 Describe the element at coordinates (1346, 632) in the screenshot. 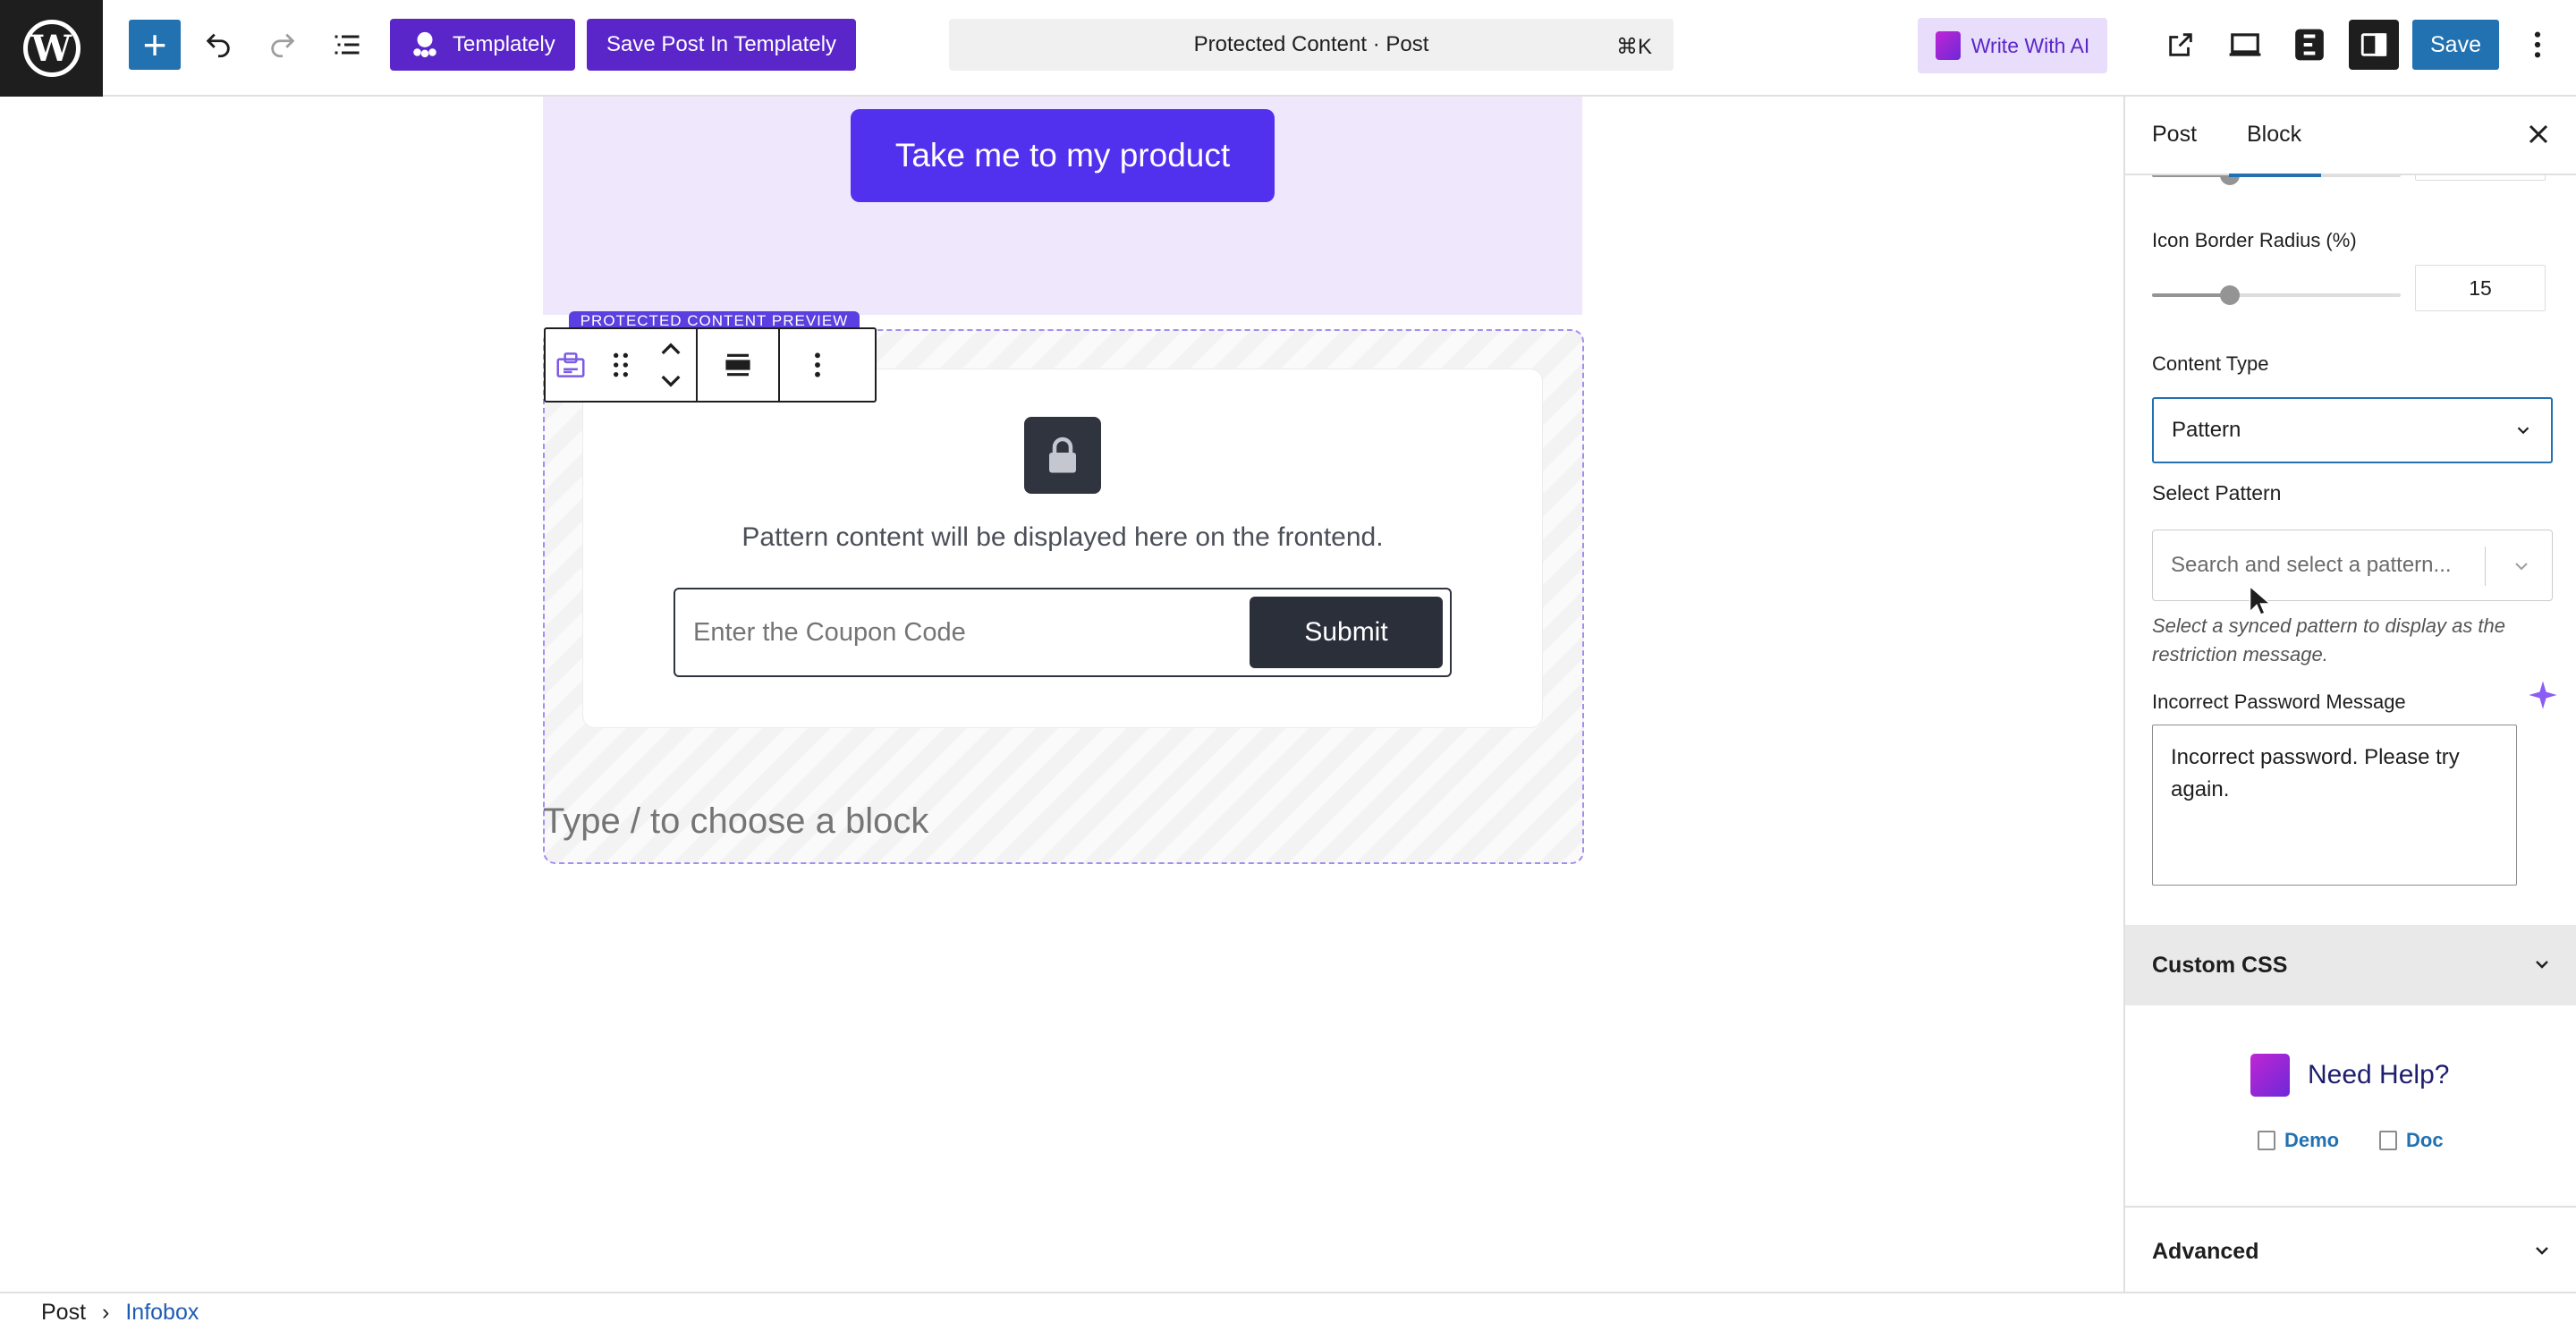

I see `coupon-submit-button: Submit` at that location.